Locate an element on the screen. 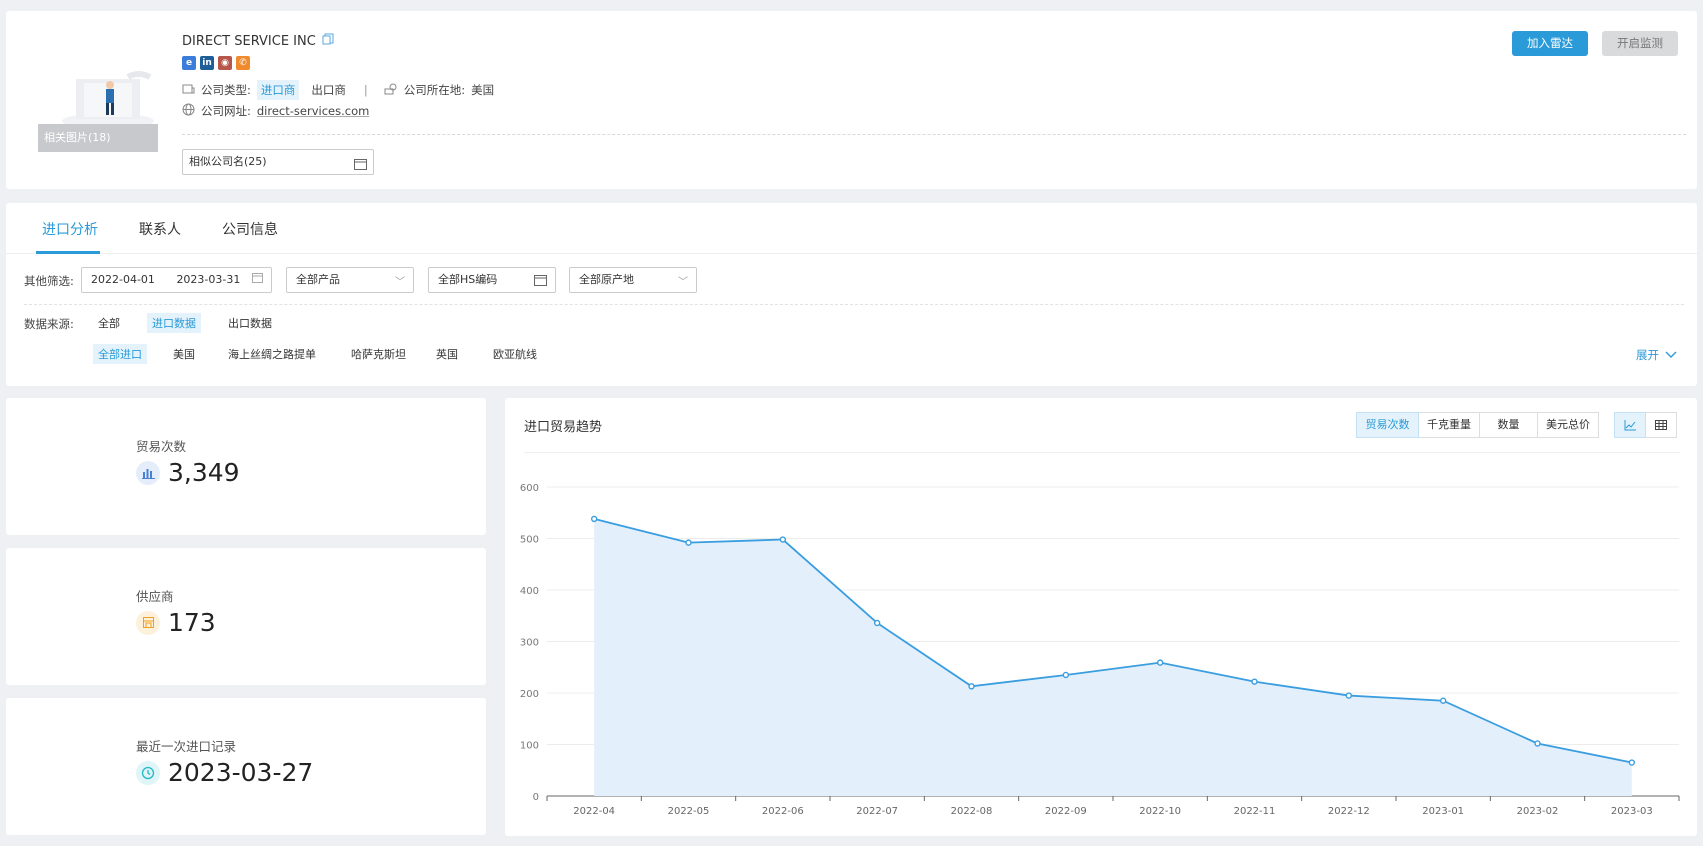 Image resolution: width=1703 pixels, height=846 pixels. metric-trade-count: 贸易次数 is located at coordinates (1387, 425).